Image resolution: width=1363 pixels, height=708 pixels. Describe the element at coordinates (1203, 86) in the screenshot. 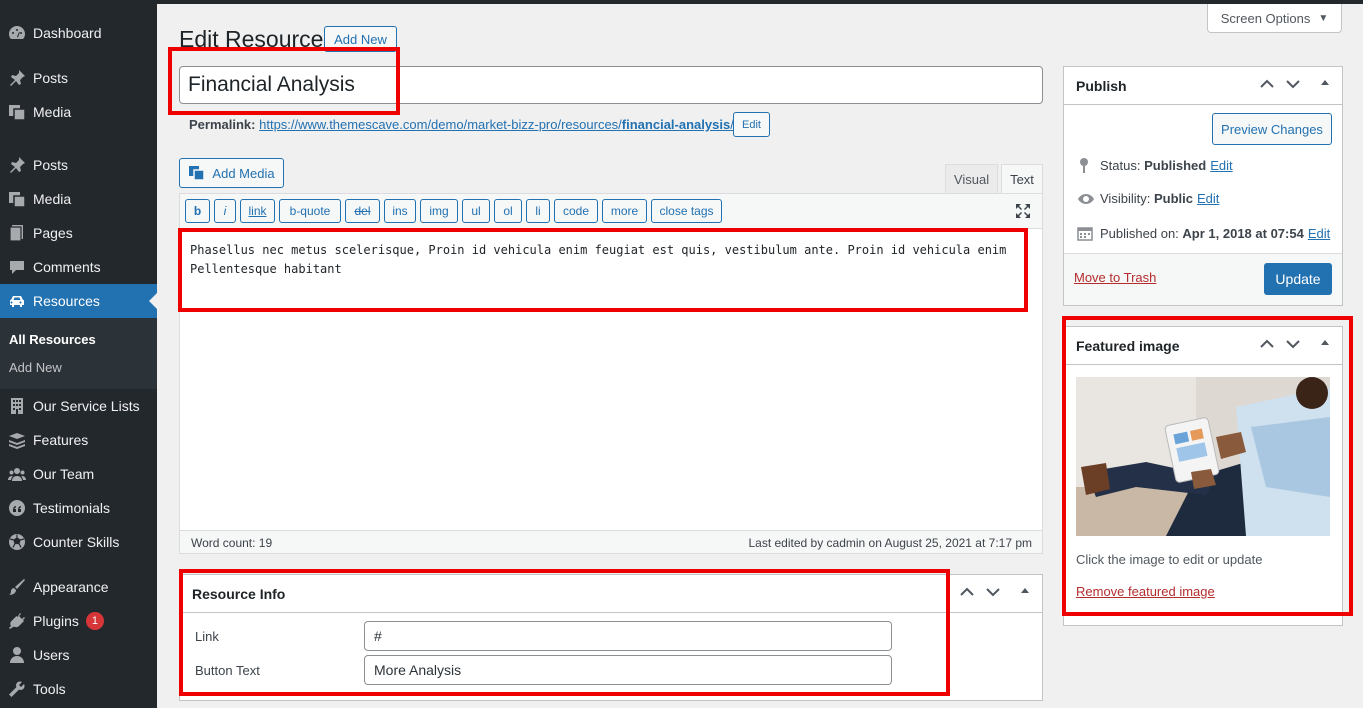

I see `publish-header: Publish` at that location.